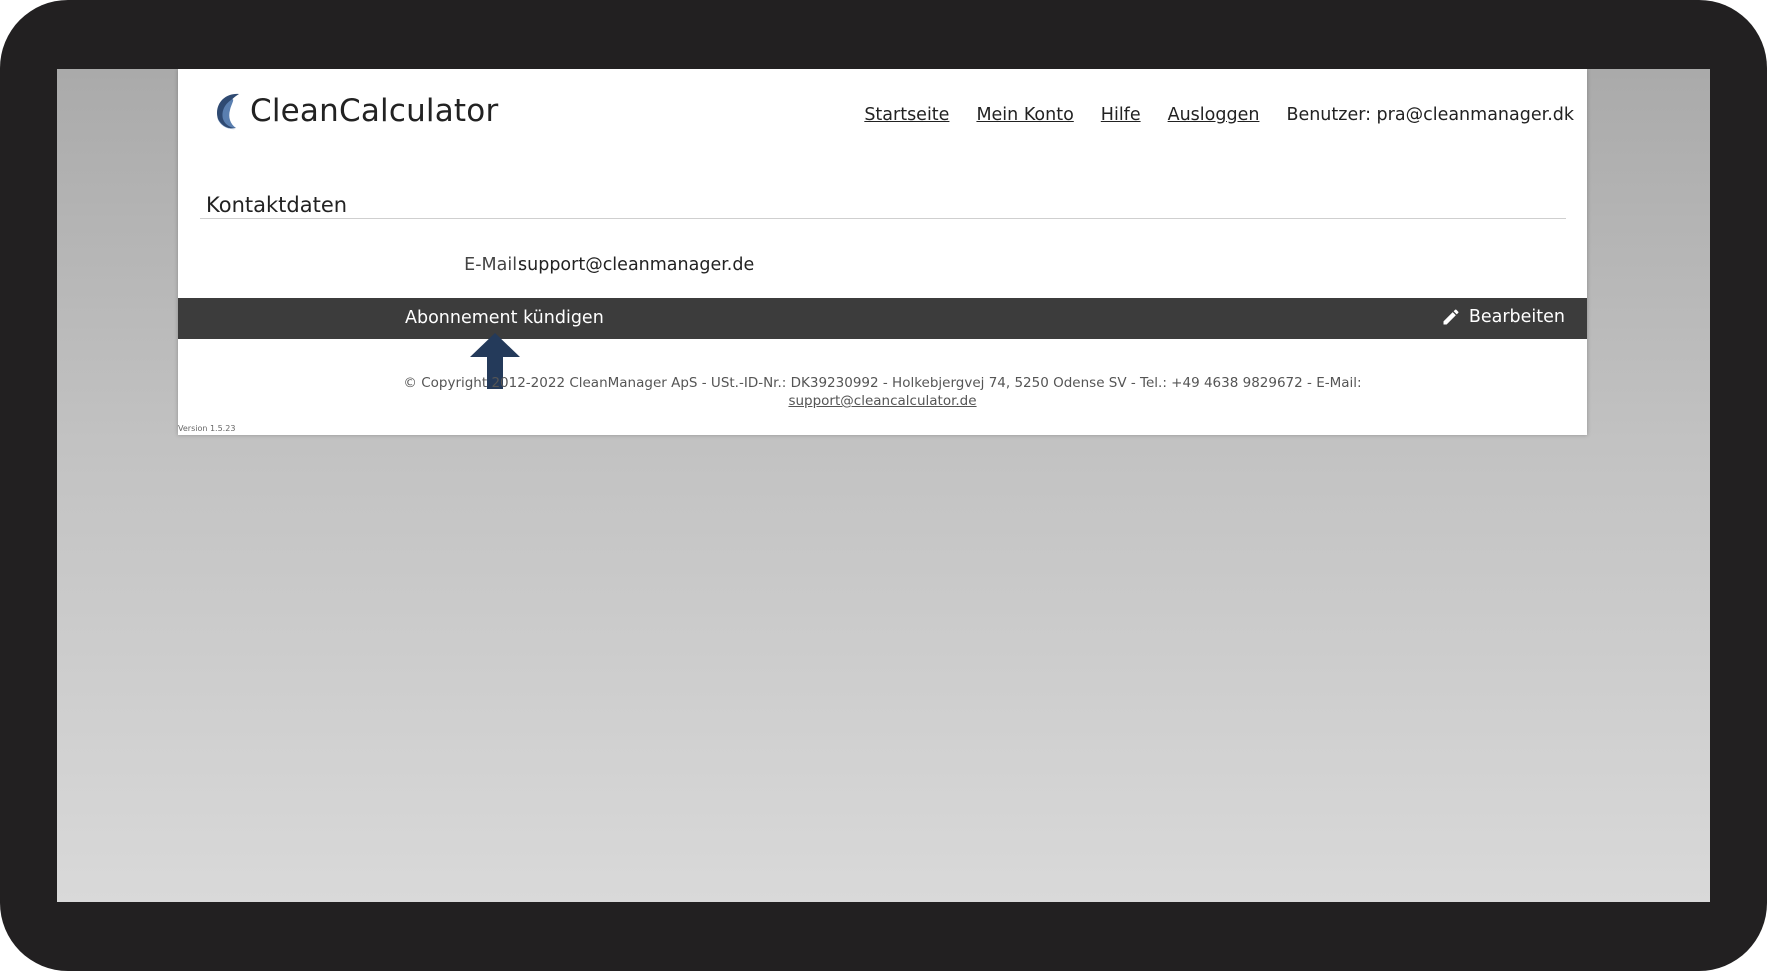 This screenshot has width=1767, height=971. I want to click on edit-button: Bearbeiten, so click(1503, 317).